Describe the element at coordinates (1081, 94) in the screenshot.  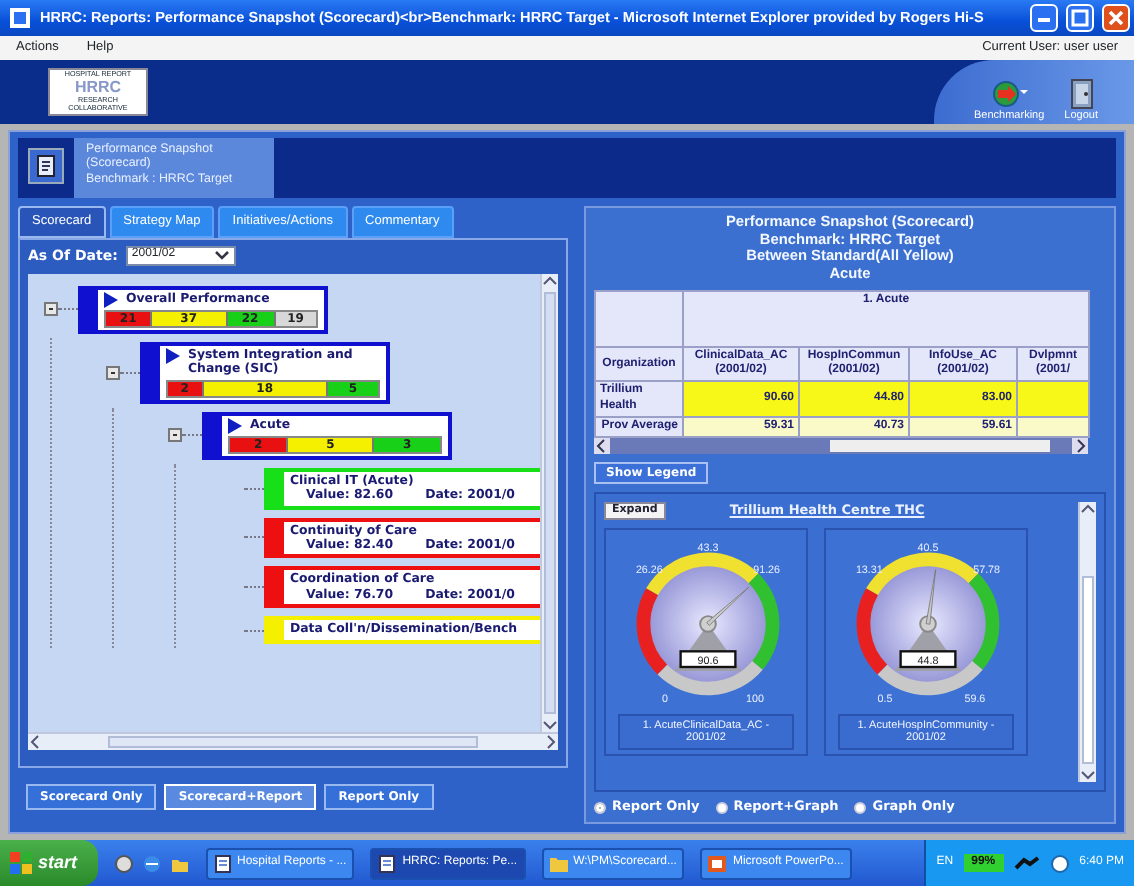
I see `door-icon` at that location.